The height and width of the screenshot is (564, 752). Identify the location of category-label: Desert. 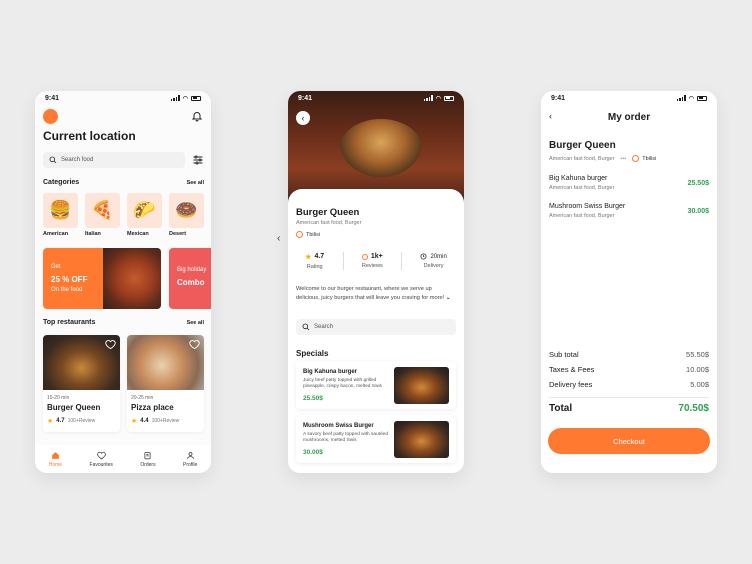
(178, 234).